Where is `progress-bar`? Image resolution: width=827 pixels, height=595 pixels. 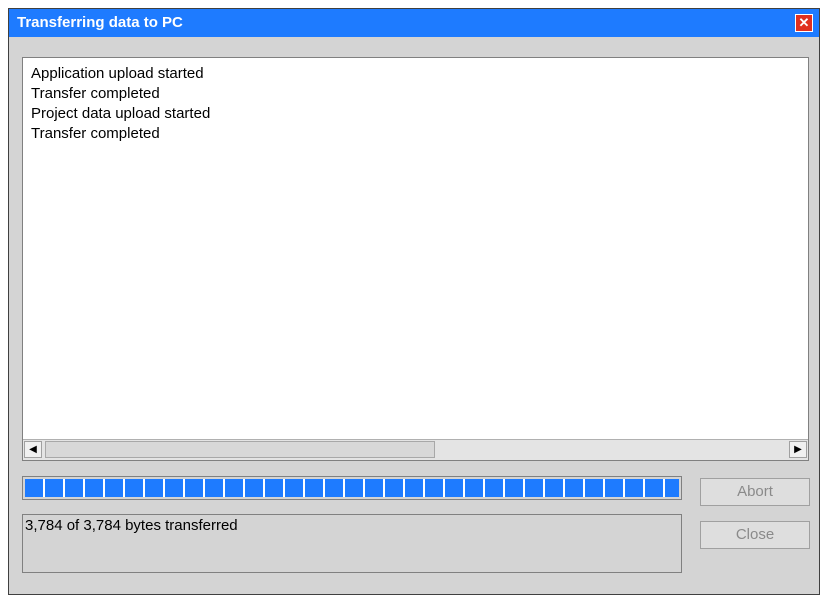
progress-bar is located at coordinates (352, 488).